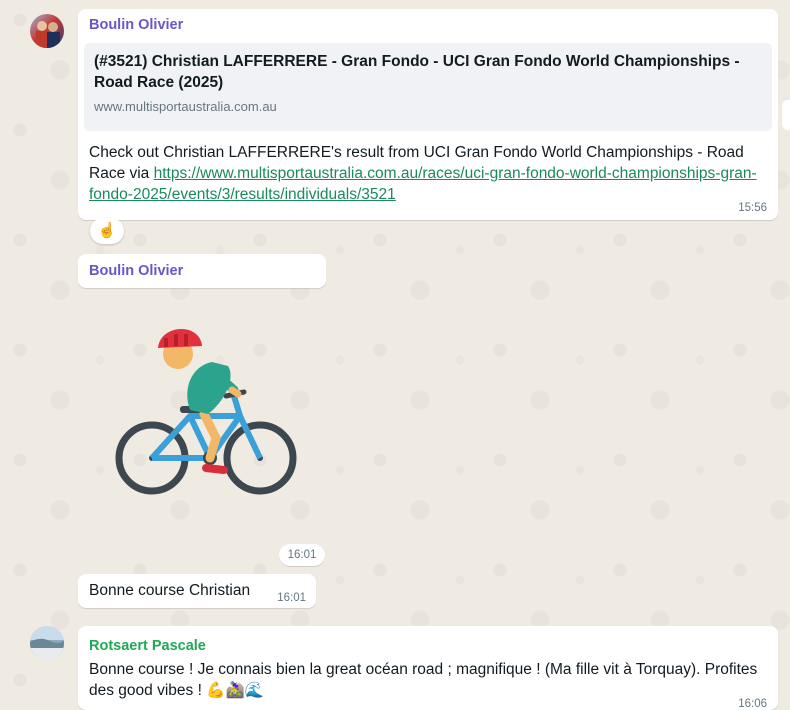 Image resolution: width=790 pixels, height=710 pixels. I want to click on avatar-photo-icon, so click(48, 34).